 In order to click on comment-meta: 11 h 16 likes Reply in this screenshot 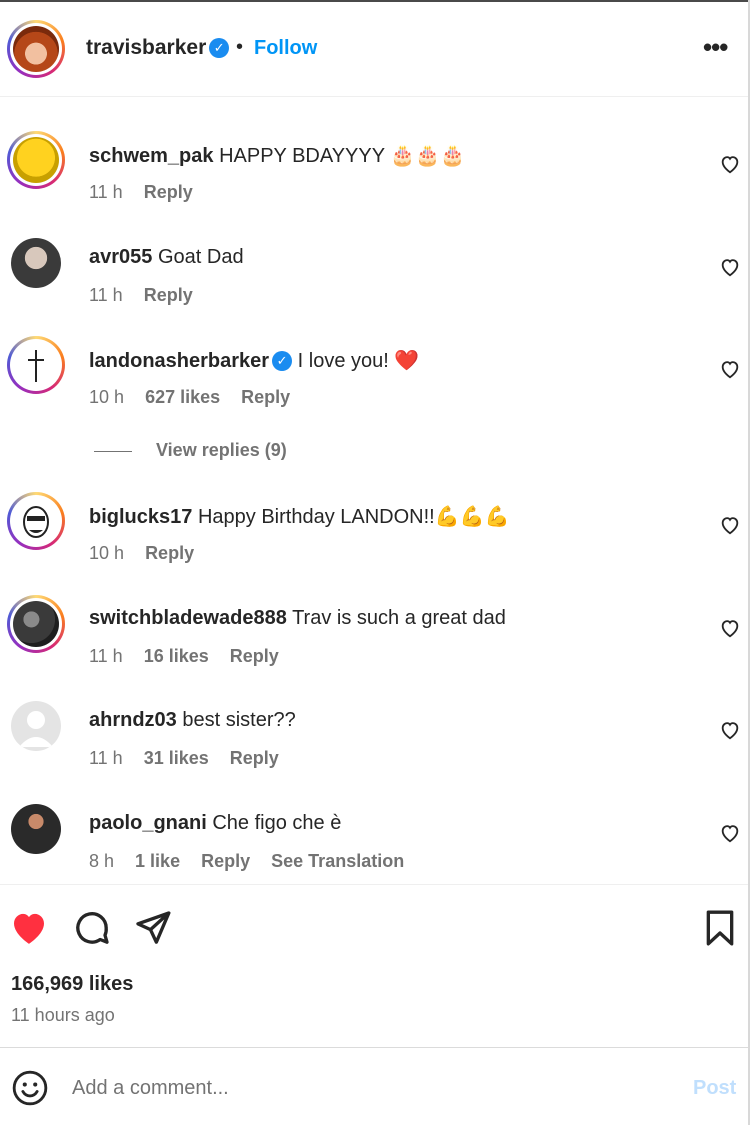, I will do `click(192, 656)`.